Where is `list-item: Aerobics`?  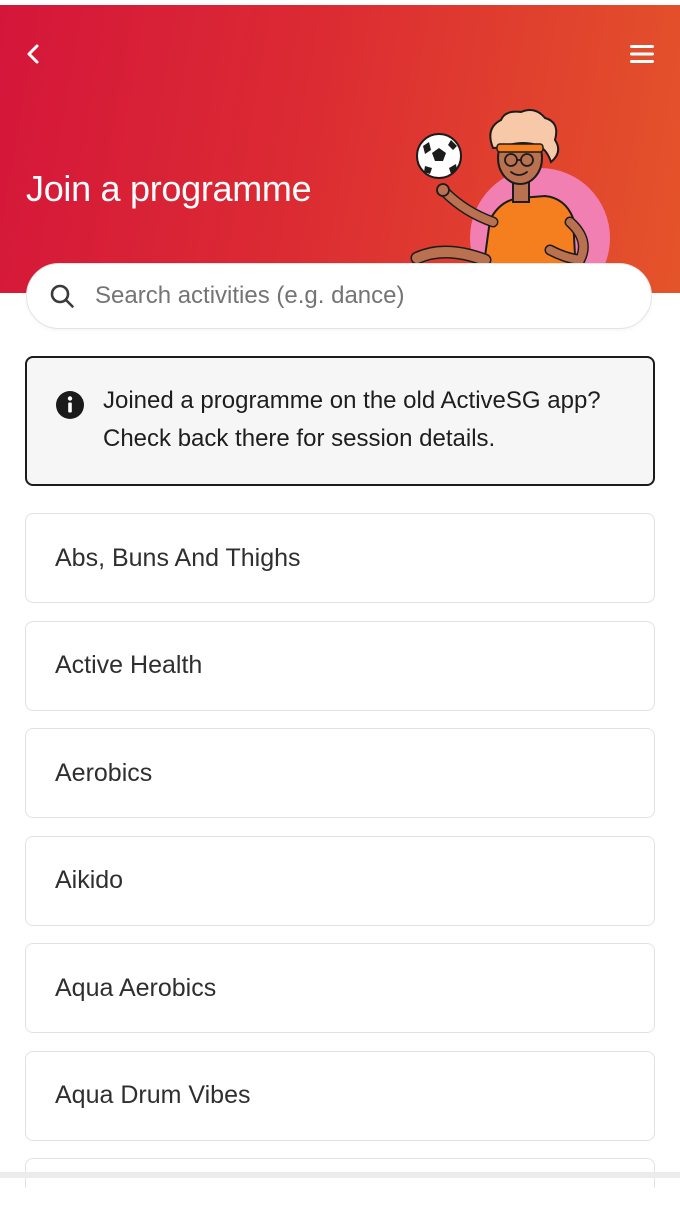 list-item: Aerobics is located at coordinates (340, 773).